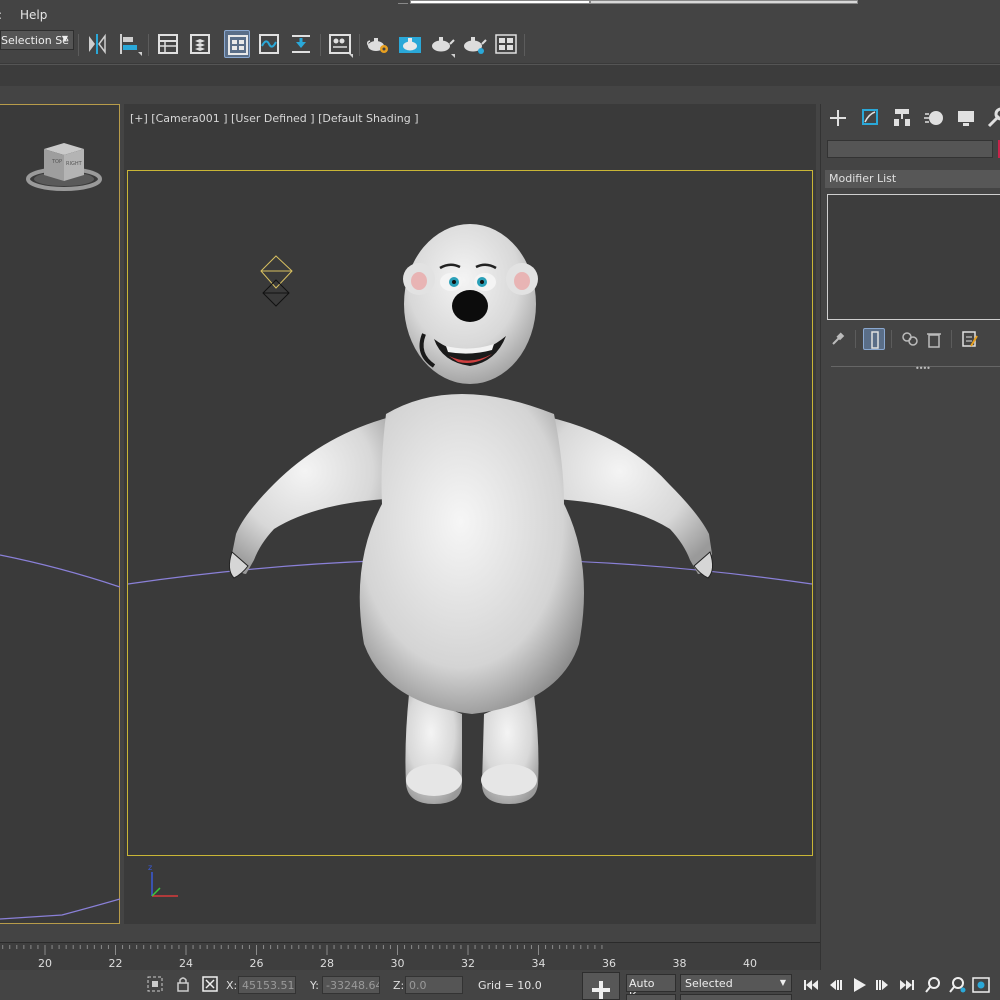  What do you see at coordinates (966, 118) in the screenshot?
I see `display-tab` at bounding box center [966, 118].